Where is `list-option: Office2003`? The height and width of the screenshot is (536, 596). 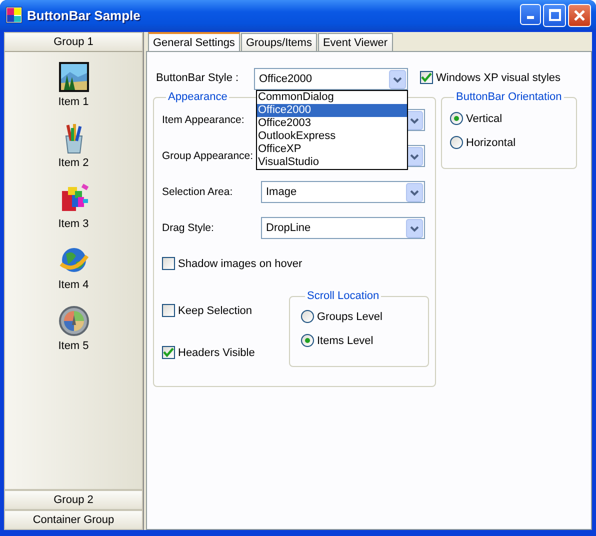 list-option: Office2003 is located at coordinates (332, 123).